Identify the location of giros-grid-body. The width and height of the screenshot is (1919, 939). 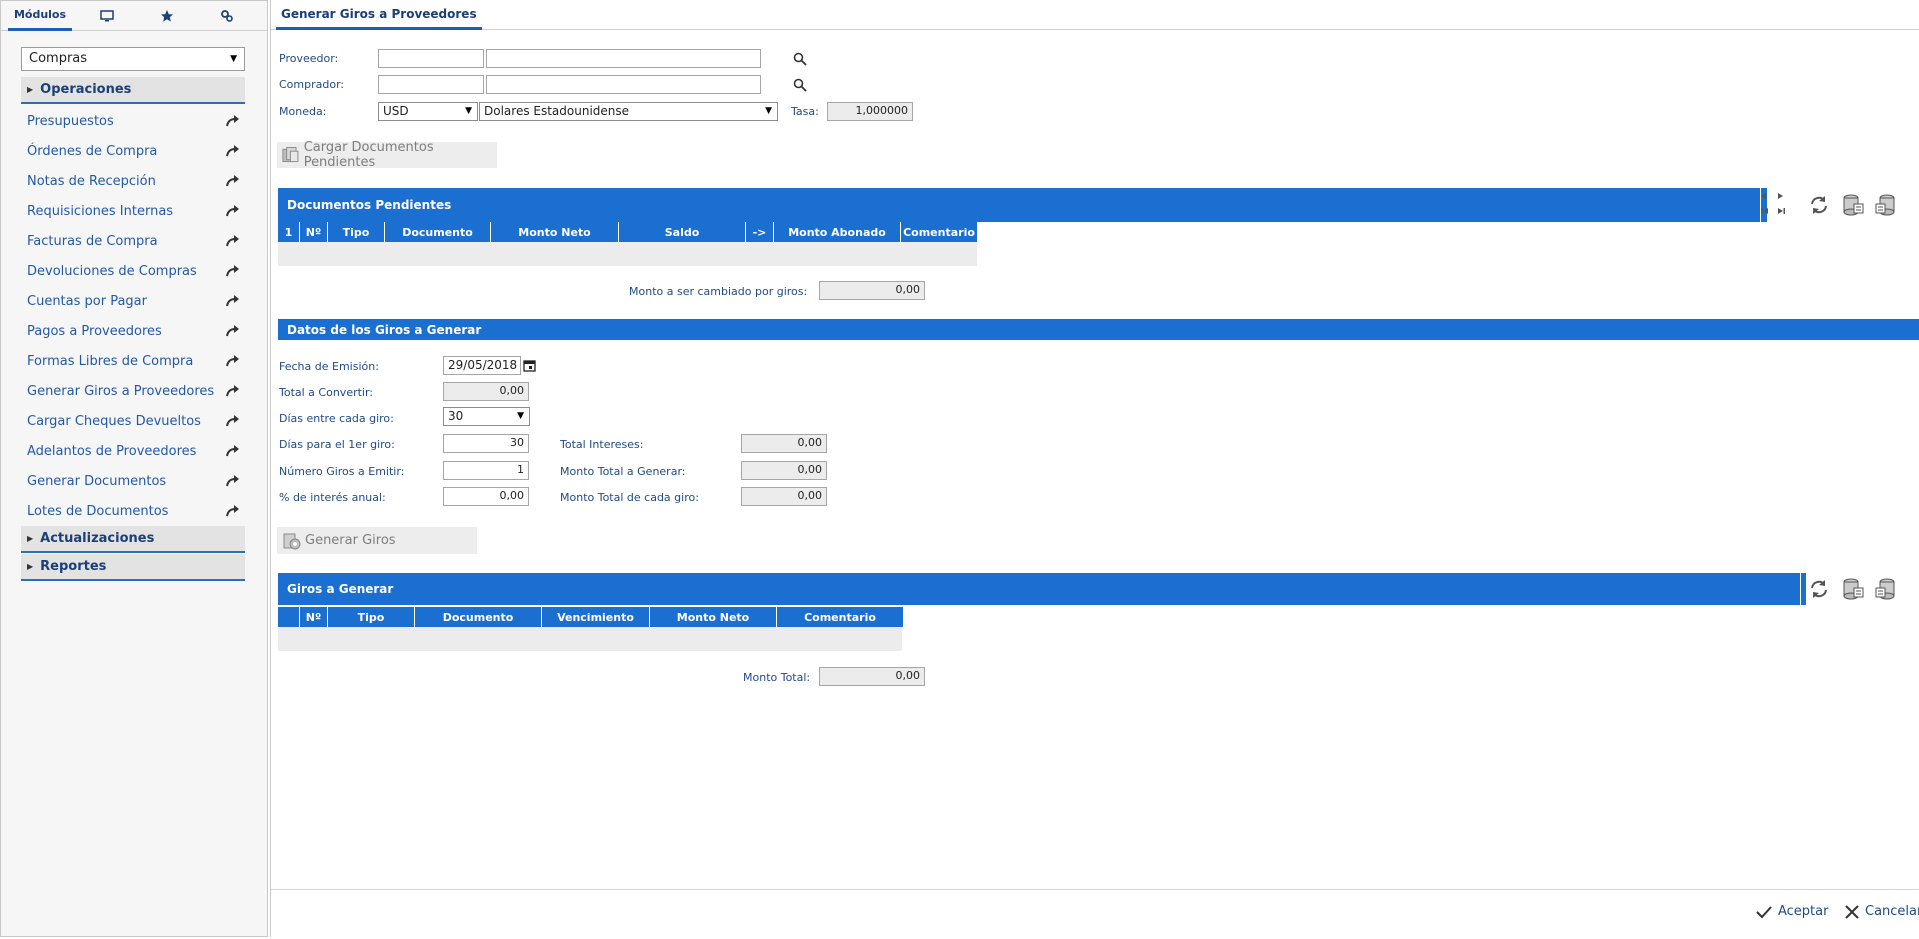
(590, 639).